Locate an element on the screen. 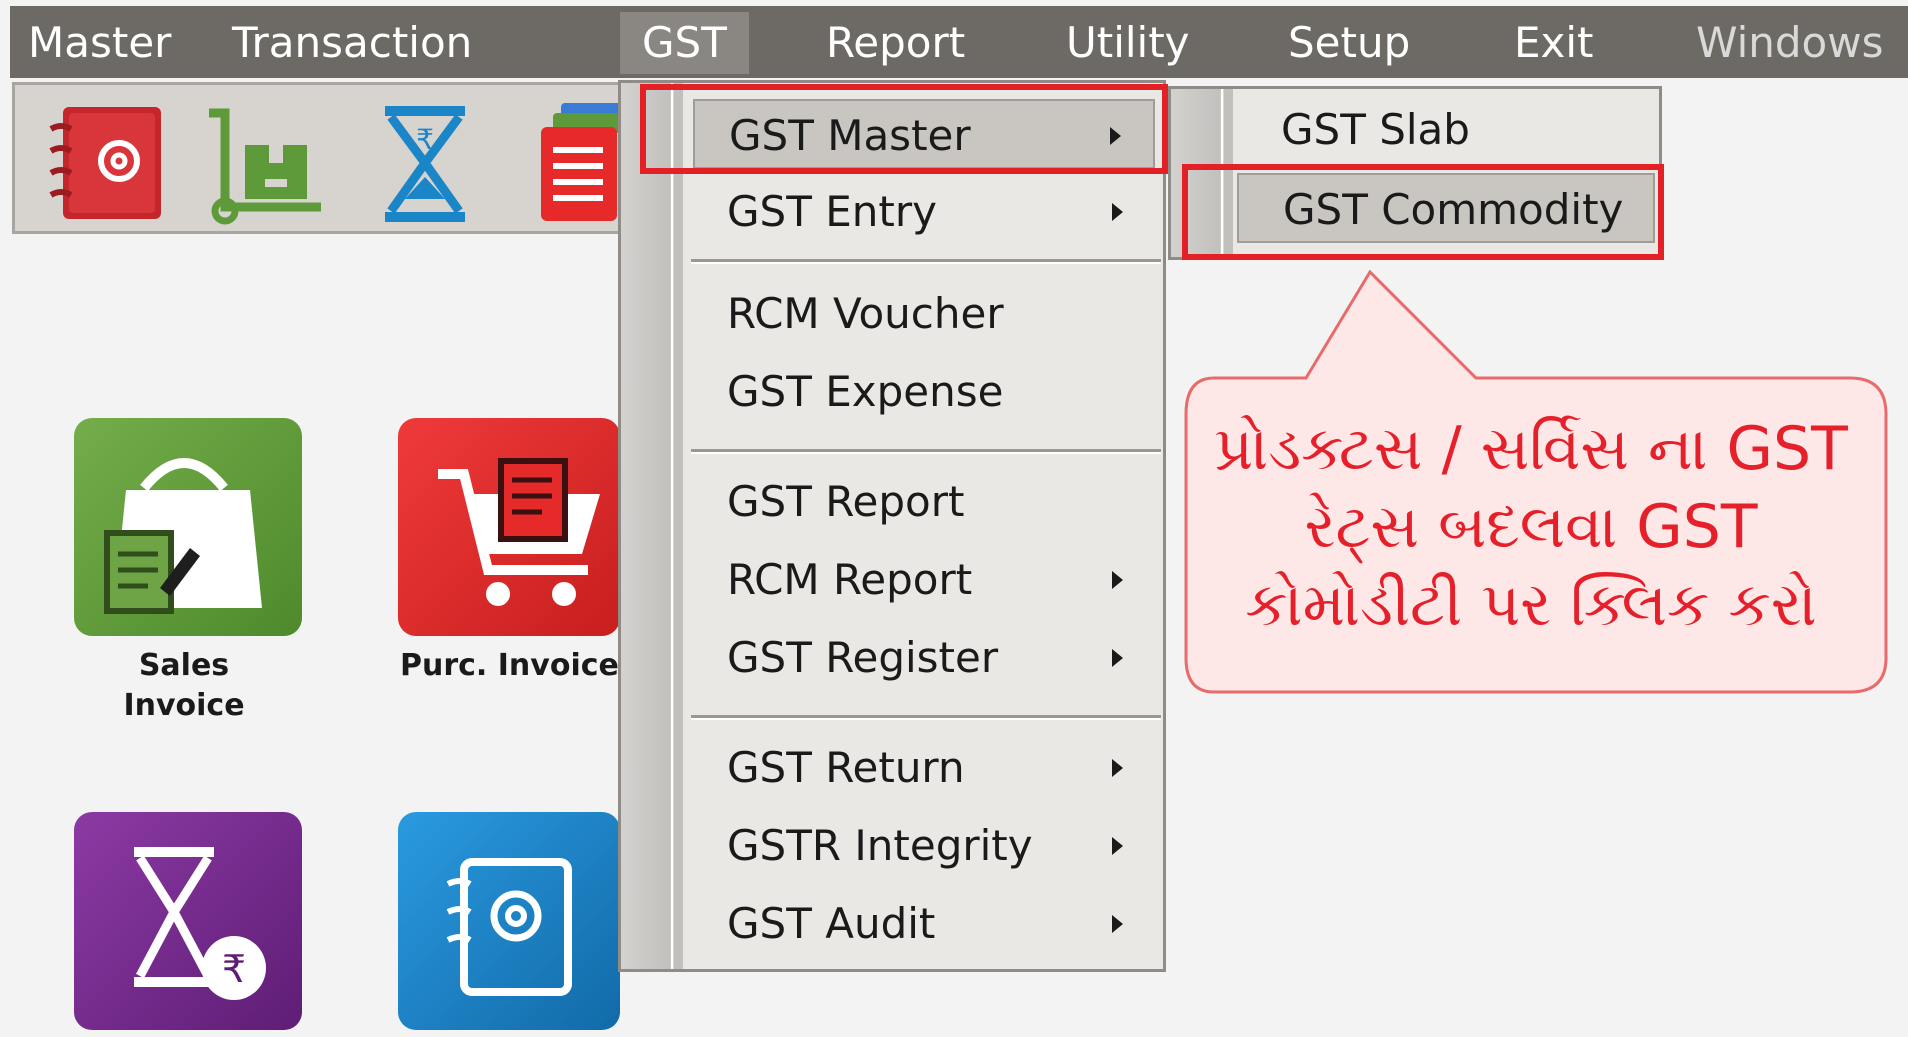  toolbar: ₹ is located at coordinates (332, 158).